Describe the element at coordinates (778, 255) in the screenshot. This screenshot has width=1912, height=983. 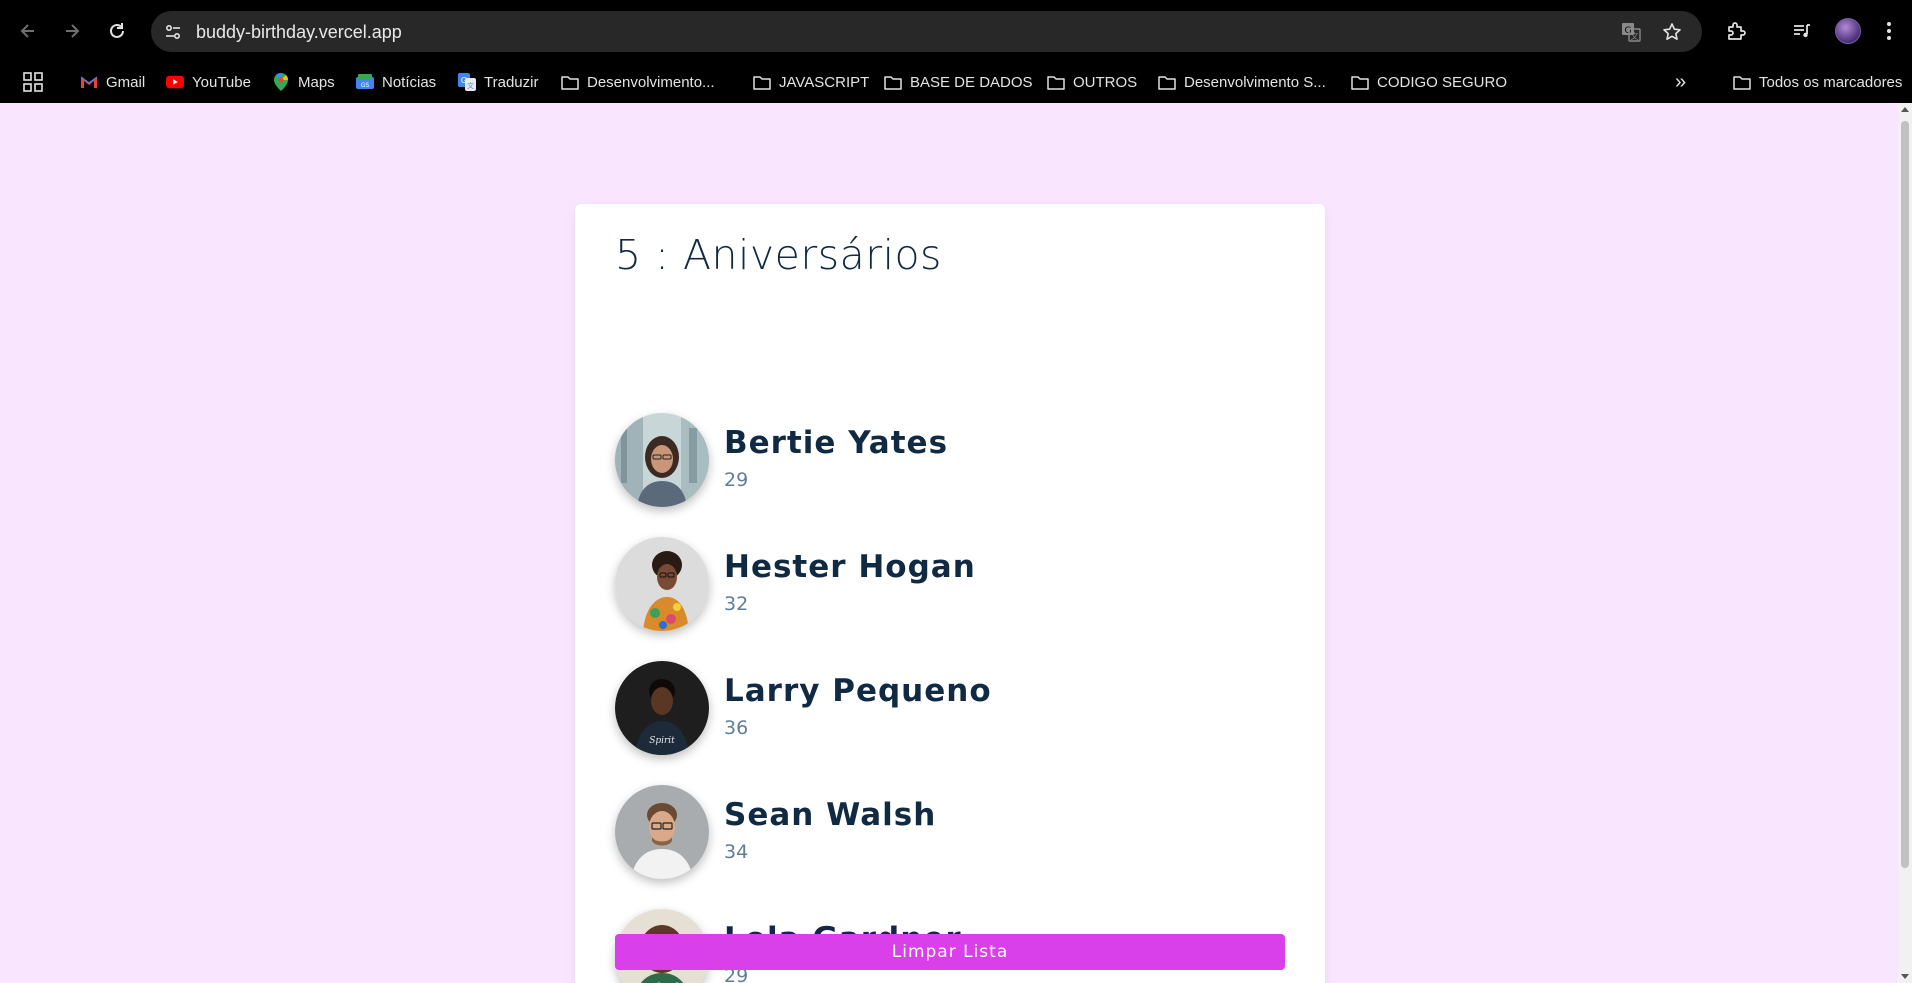
I see `birthday-count-title: 5 : Aniversários` at that location.